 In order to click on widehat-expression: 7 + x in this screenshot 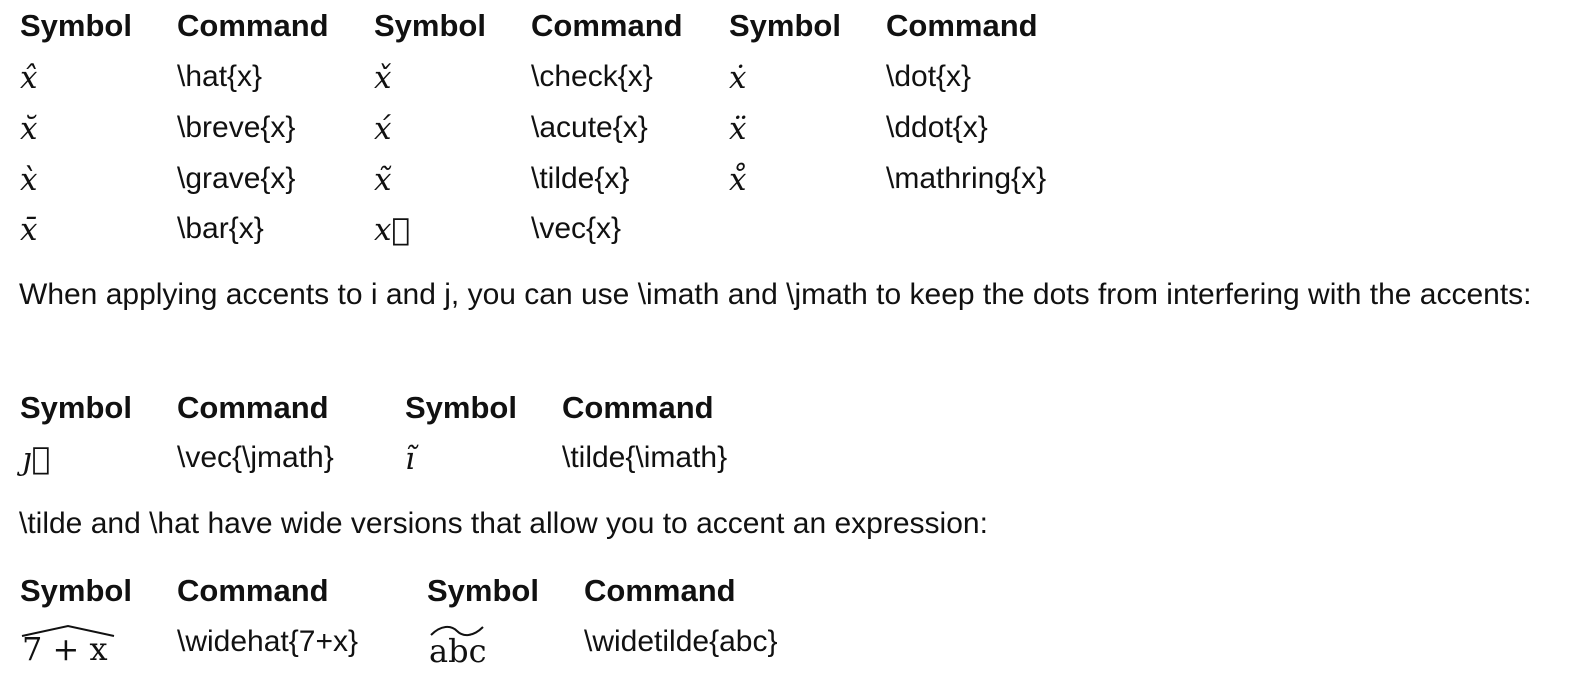, I will do `click(65, 649)`.